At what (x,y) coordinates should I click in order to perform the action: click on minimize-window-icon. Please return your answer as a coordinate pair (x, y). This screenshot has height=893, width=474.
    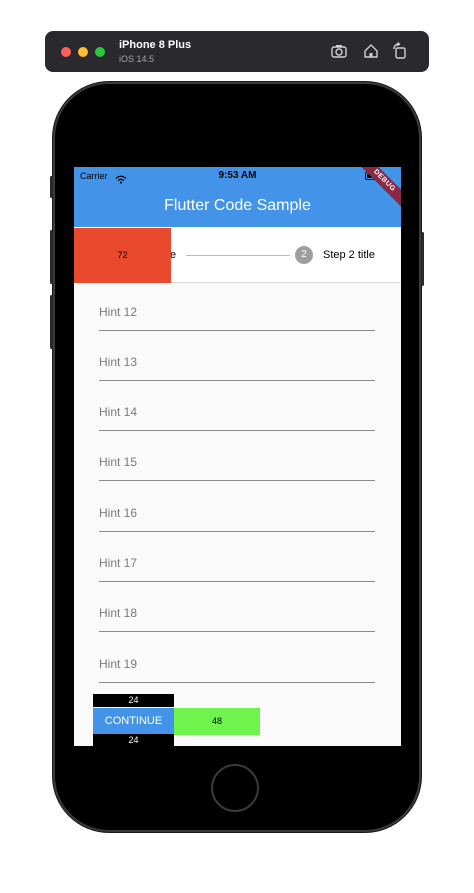
    Looking at the image, I should click on (83, 52).